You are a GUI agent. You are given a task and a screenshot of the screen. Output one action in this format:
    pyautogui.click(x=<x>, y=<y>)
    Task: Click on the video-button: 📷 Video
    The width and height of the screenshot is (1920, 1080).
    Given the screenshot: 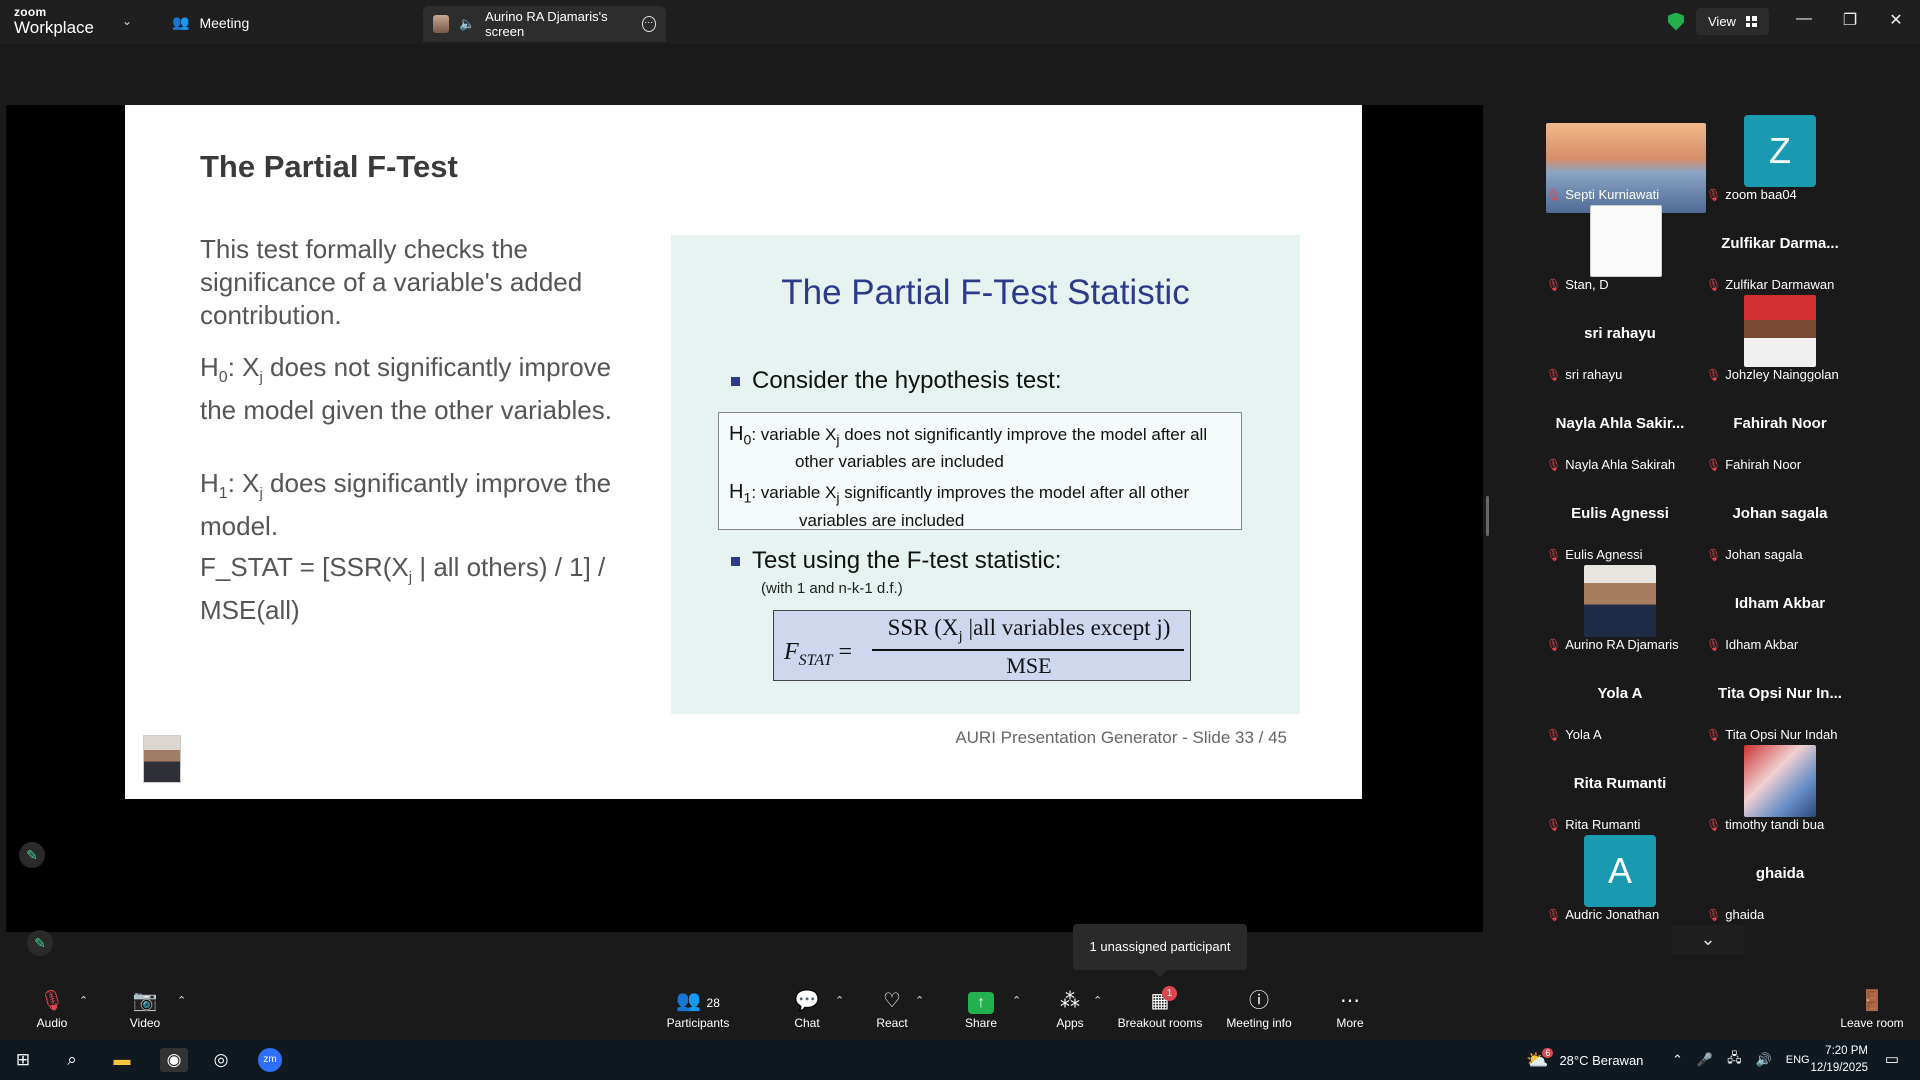 What is the action you would take?
    pyautogui.click(x=145, y=1009)
    